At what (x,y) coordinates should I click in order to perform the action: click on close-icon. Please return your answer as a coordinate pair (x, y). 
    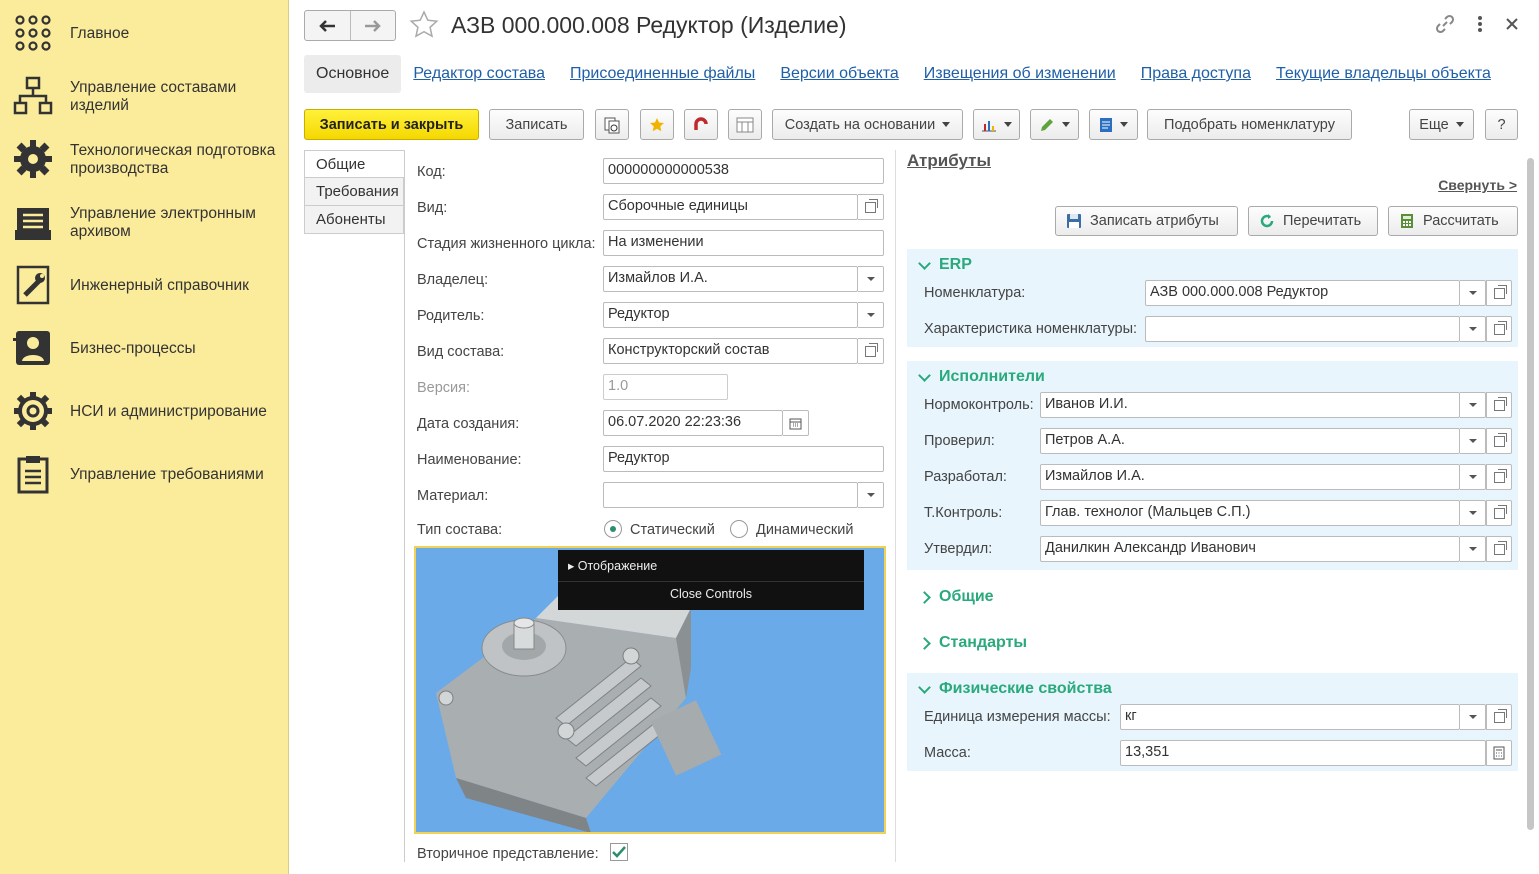
    Looking at the image, I should click on (1512, 25).